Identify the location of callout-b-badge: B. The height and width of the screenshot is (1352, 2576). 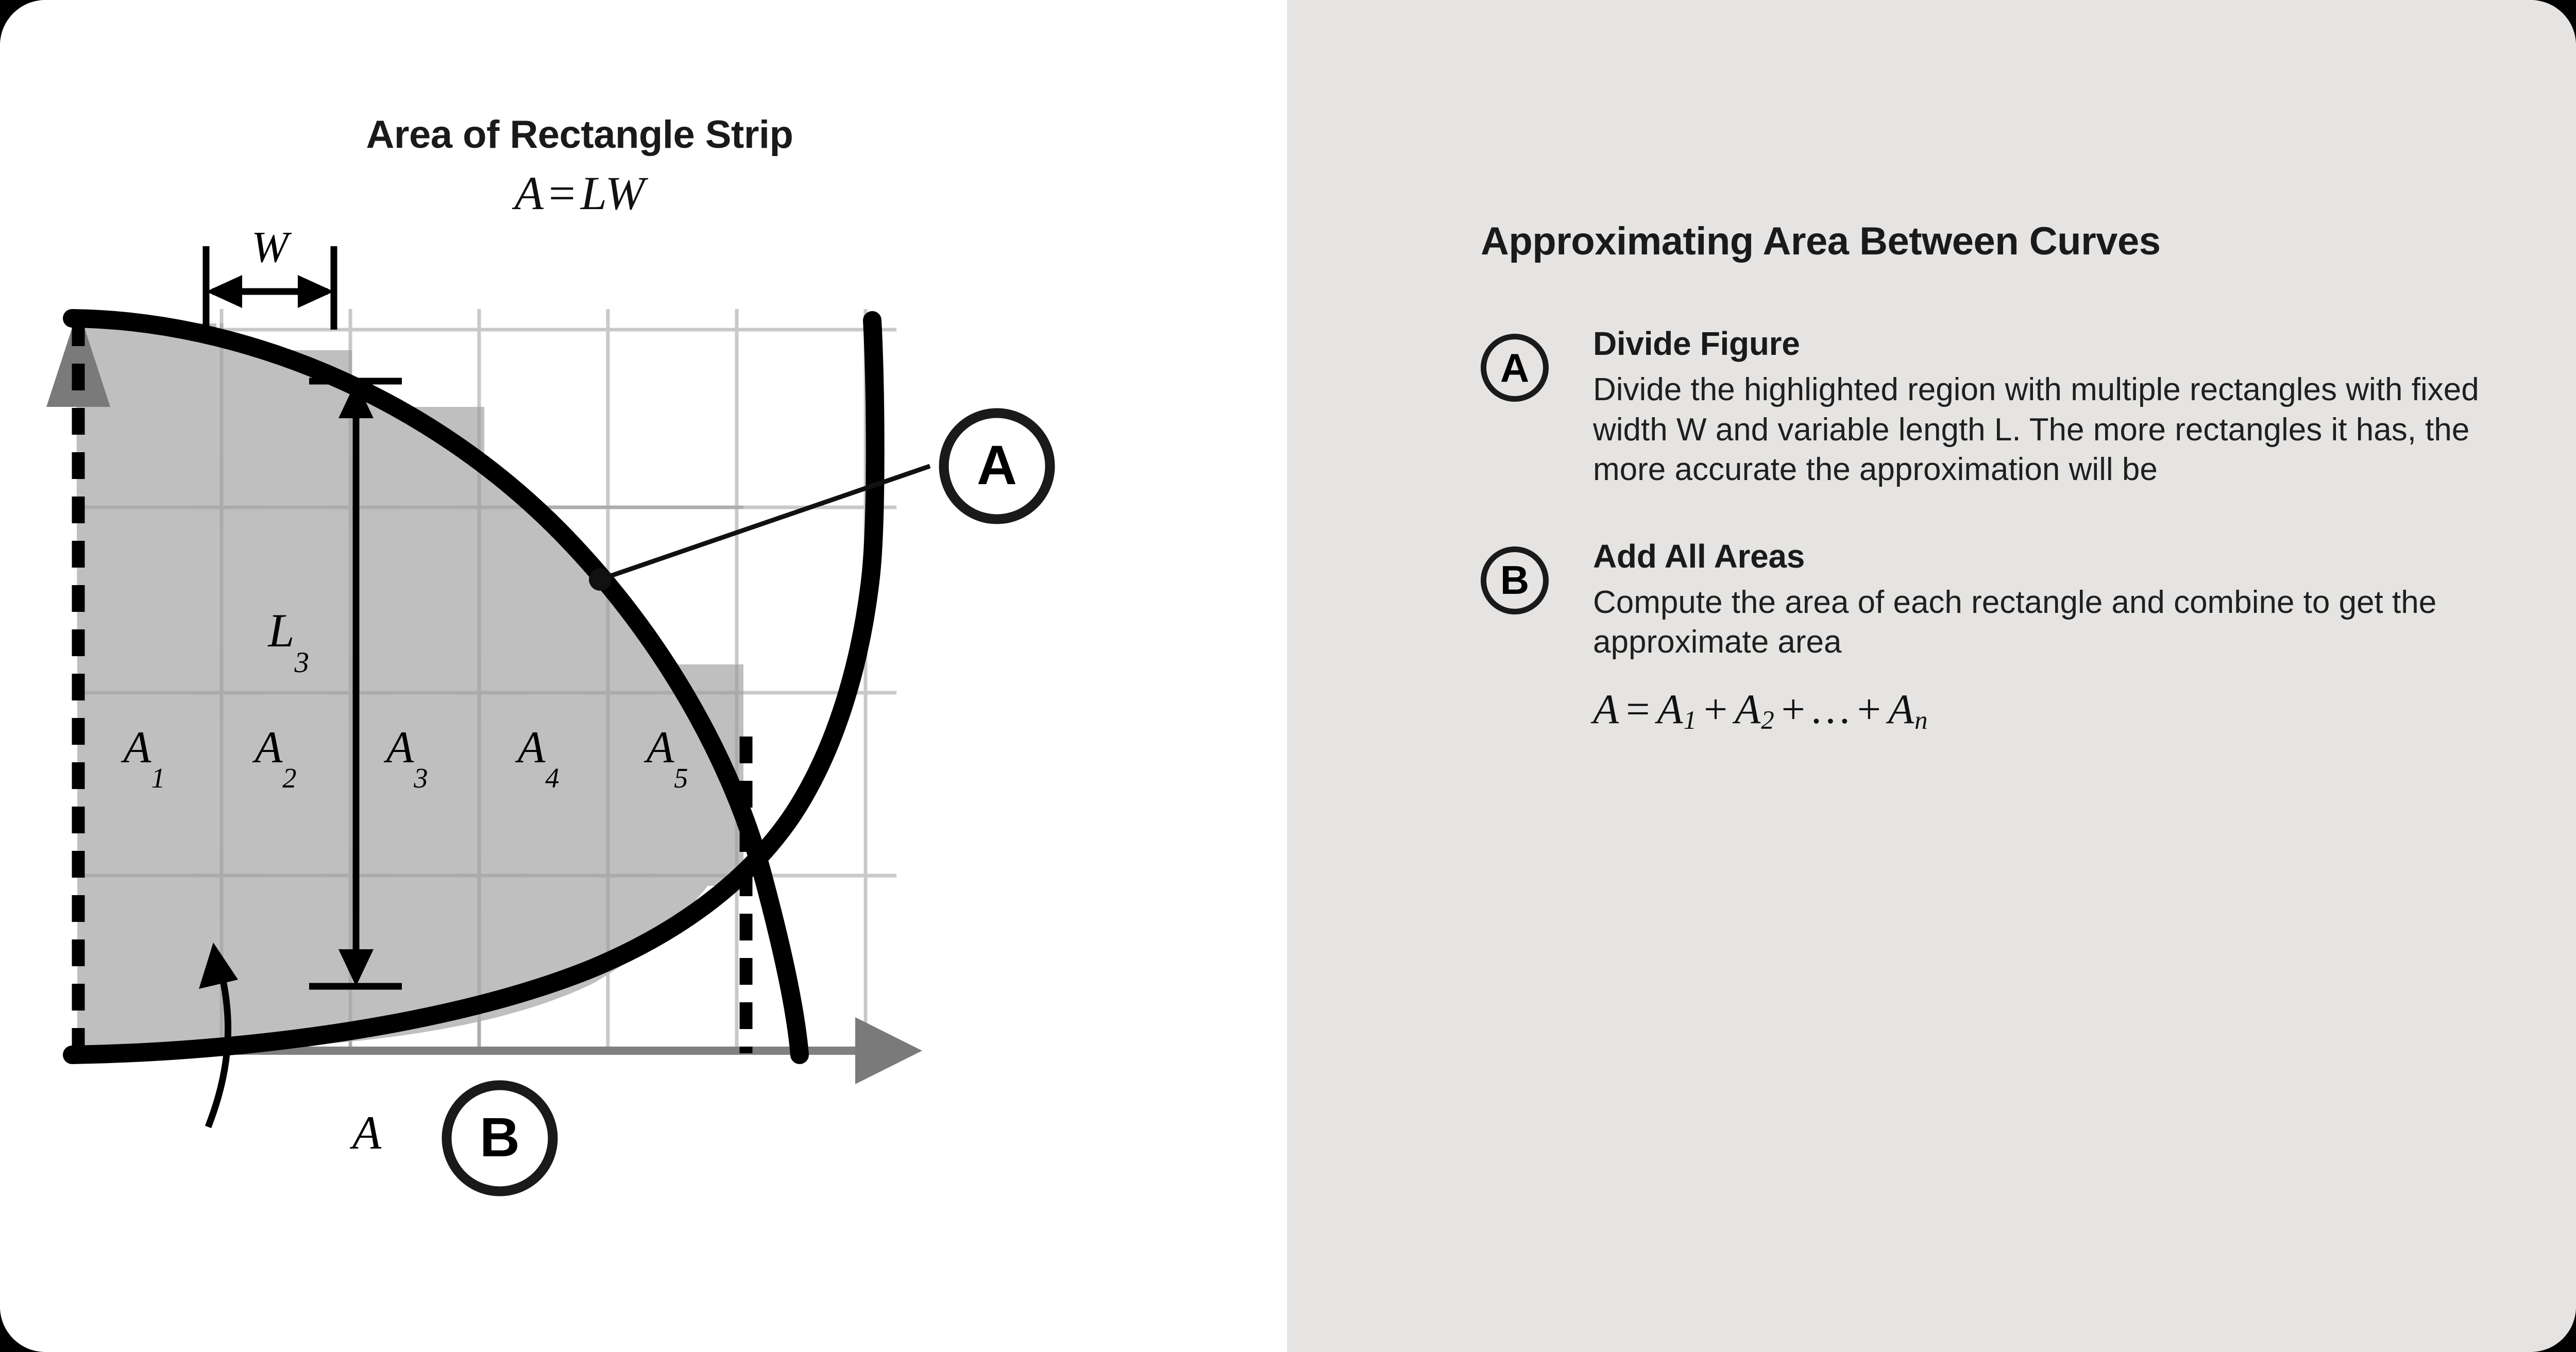
(500, 1138).